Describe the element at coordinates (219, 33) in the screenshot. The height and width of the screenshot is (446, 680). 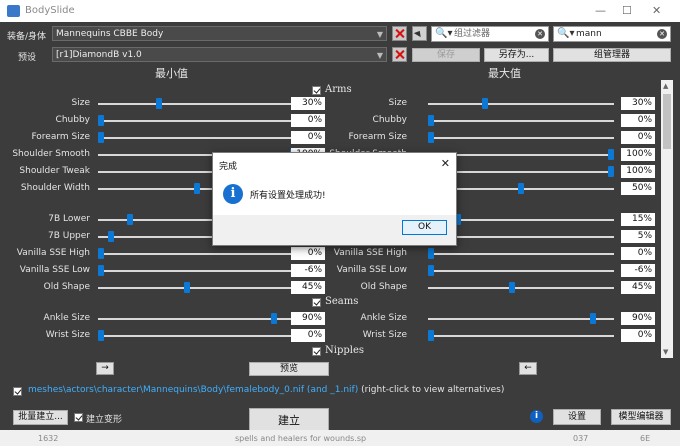
I see `outfit-select: Mannequins CBBE Body ▼` at that location.